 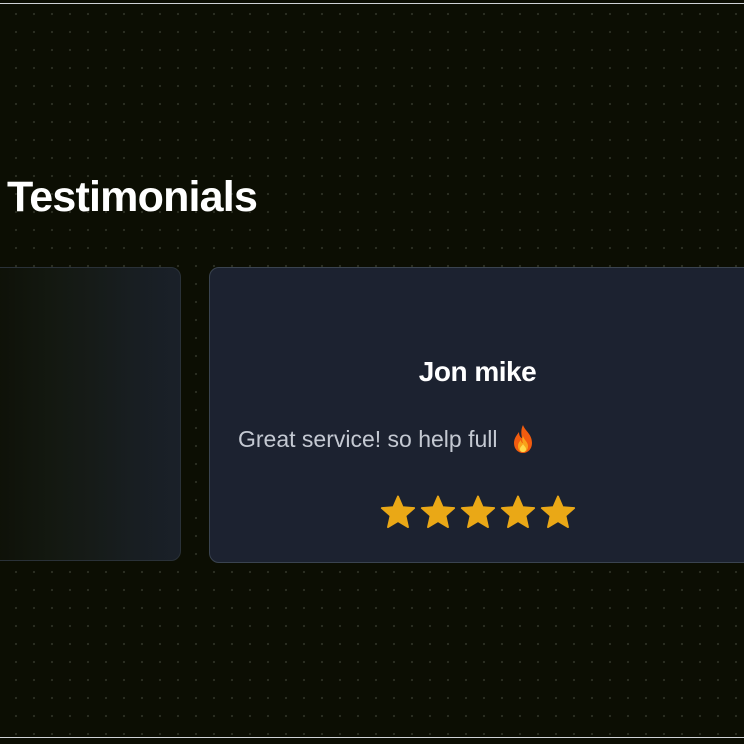 What do you see at coordinates (372, 737) in the screenshot?
I see `bottom-divider` at bounding box center [372, 737].